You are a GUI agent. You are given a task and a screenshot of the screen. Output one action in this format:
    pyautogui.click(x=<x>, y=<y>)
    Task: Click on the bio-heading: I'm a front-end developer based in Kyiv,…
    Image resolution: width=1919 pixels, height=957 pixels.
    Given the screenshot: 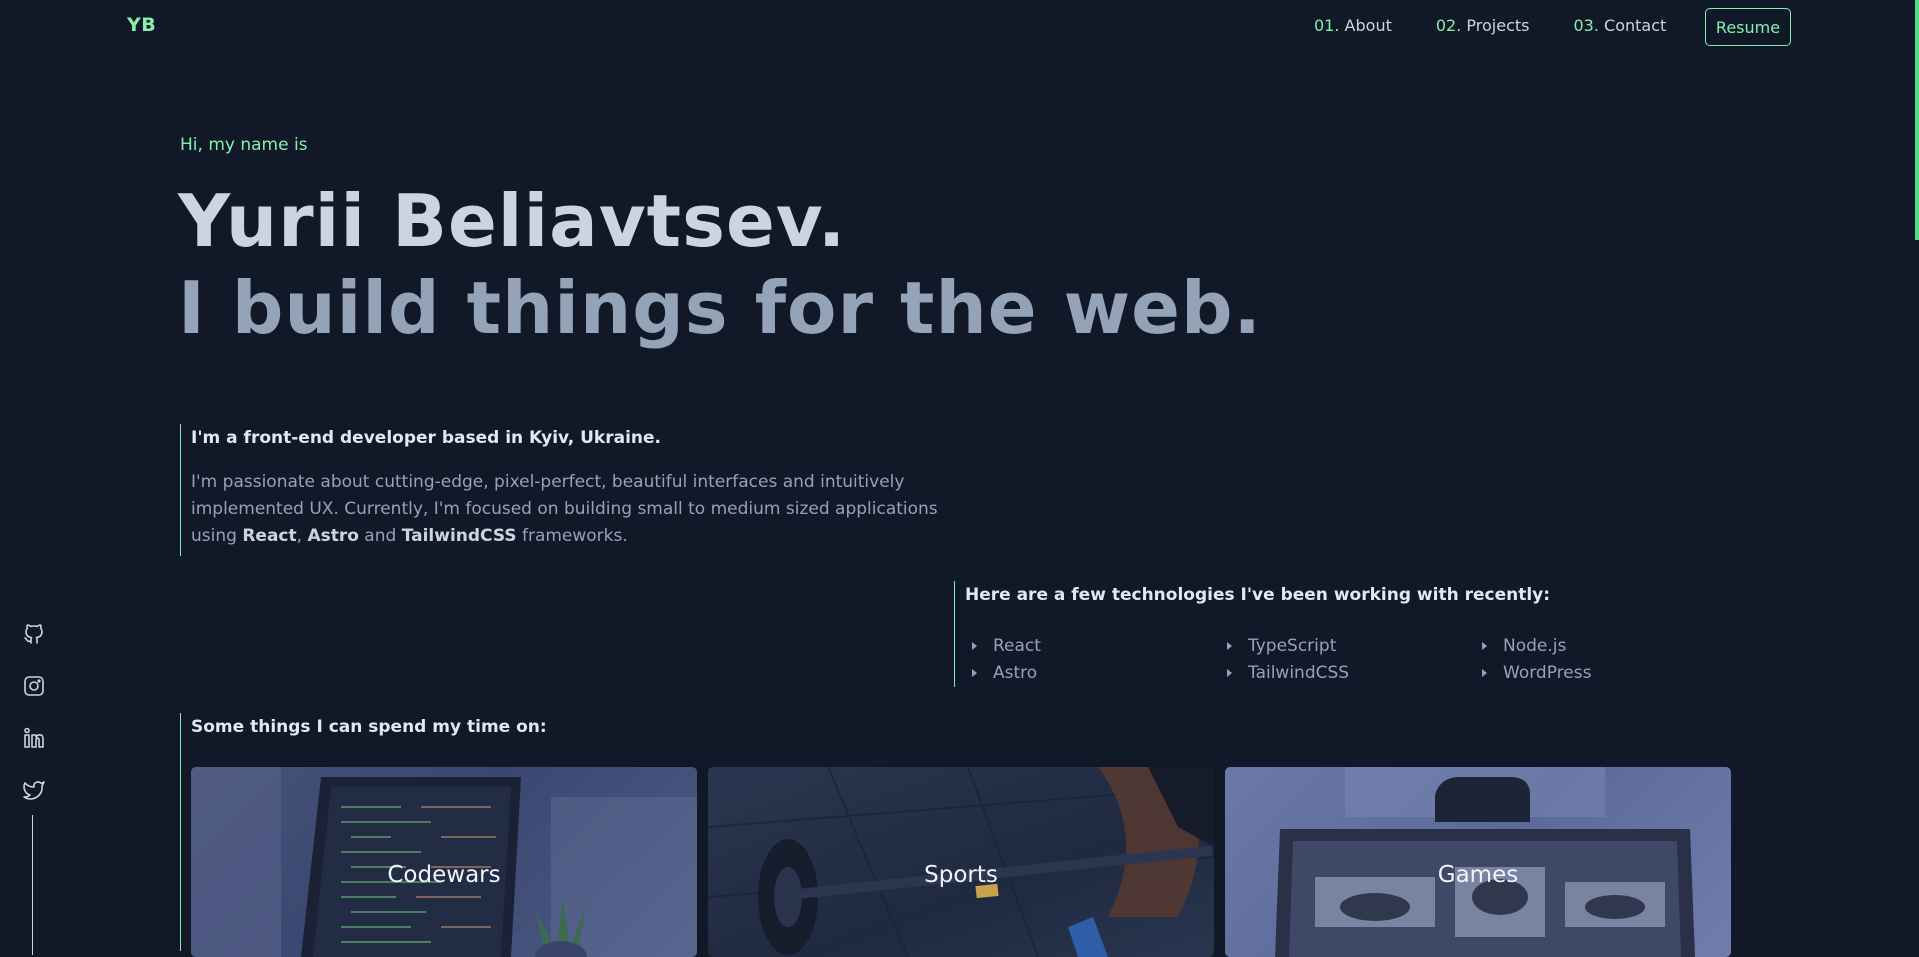 What is the action you would take?
    pyautogui.click(x=426, y=438)
    